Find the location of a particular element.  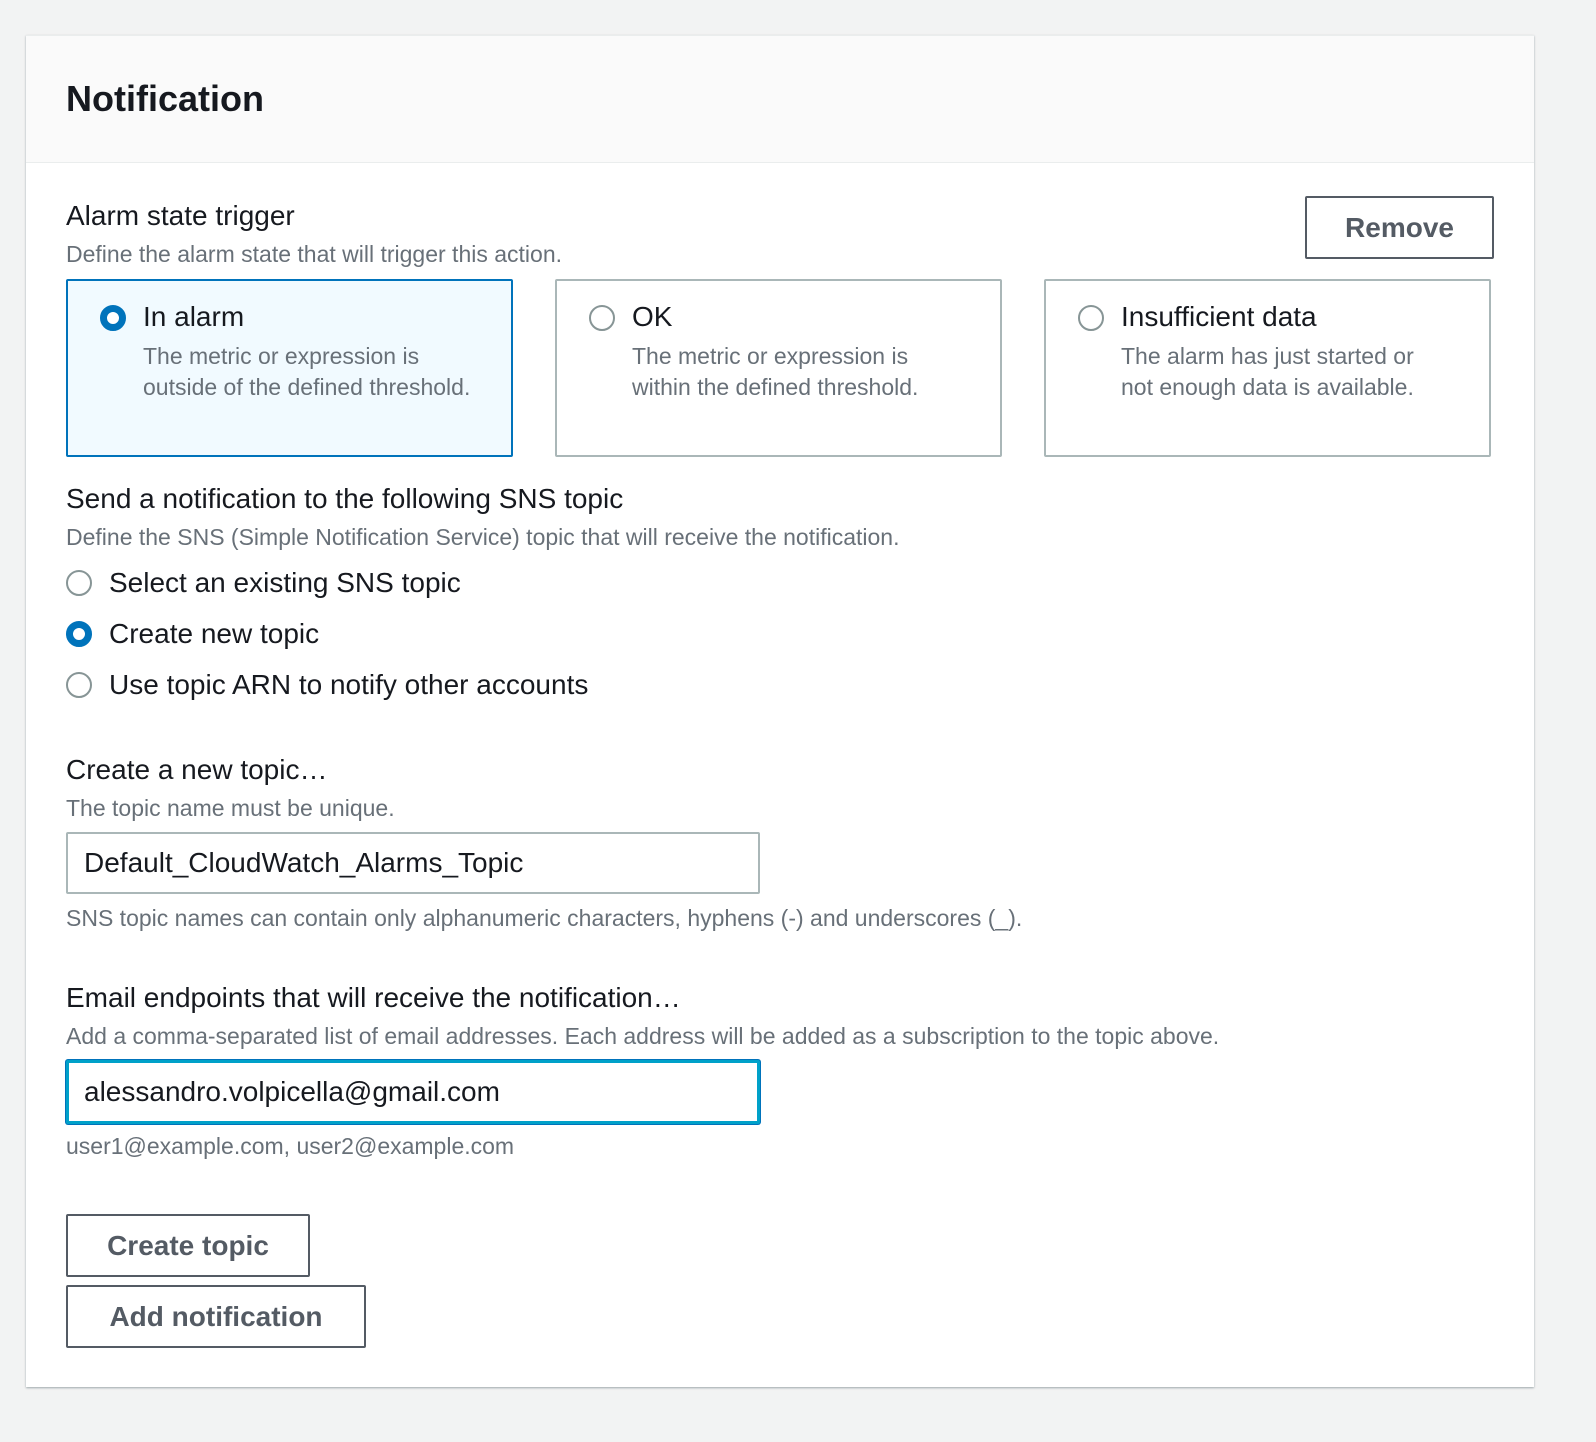

add-notification-button: Add notification is located at coordinates (216, 1316).